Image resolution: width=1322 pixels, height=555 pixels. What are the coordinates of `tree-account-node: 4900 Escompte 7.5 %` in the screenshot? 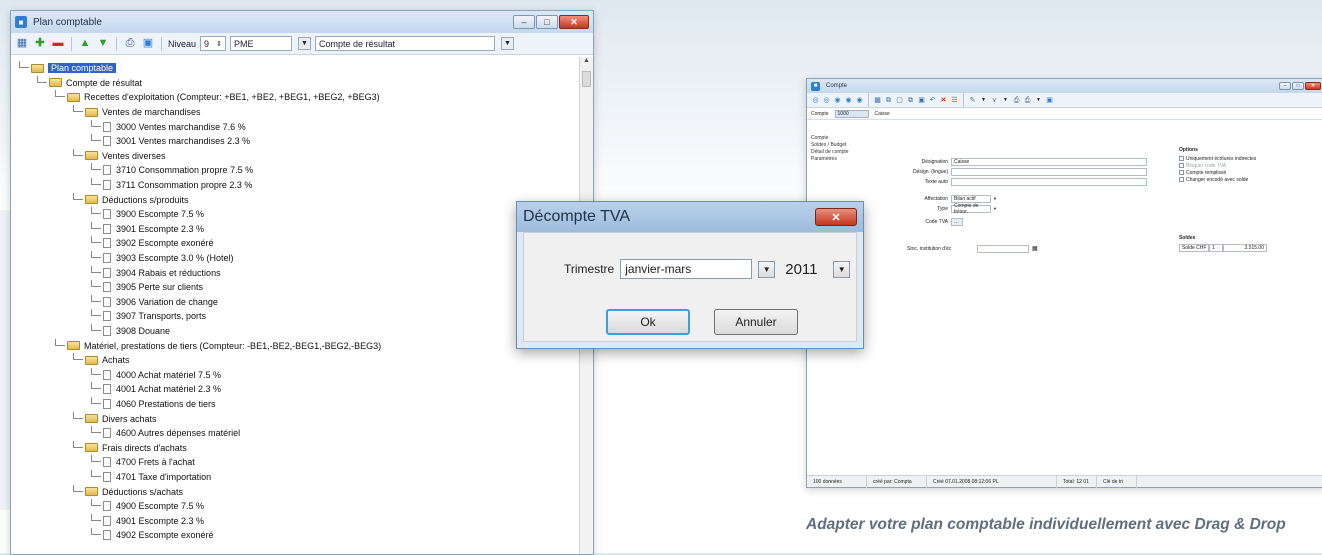 It's located at (299, 506).